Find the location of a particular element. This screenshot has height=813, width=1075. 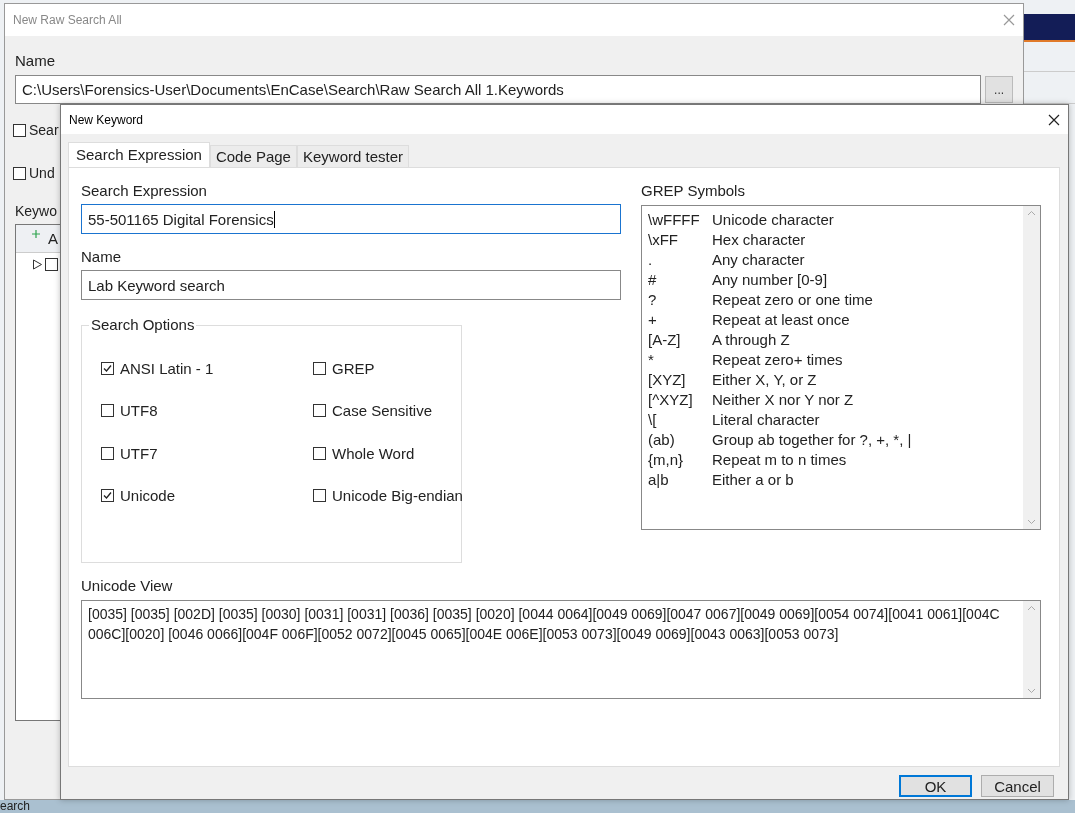

symbol-text: [A-Z] is located at coordinates (665, 339).